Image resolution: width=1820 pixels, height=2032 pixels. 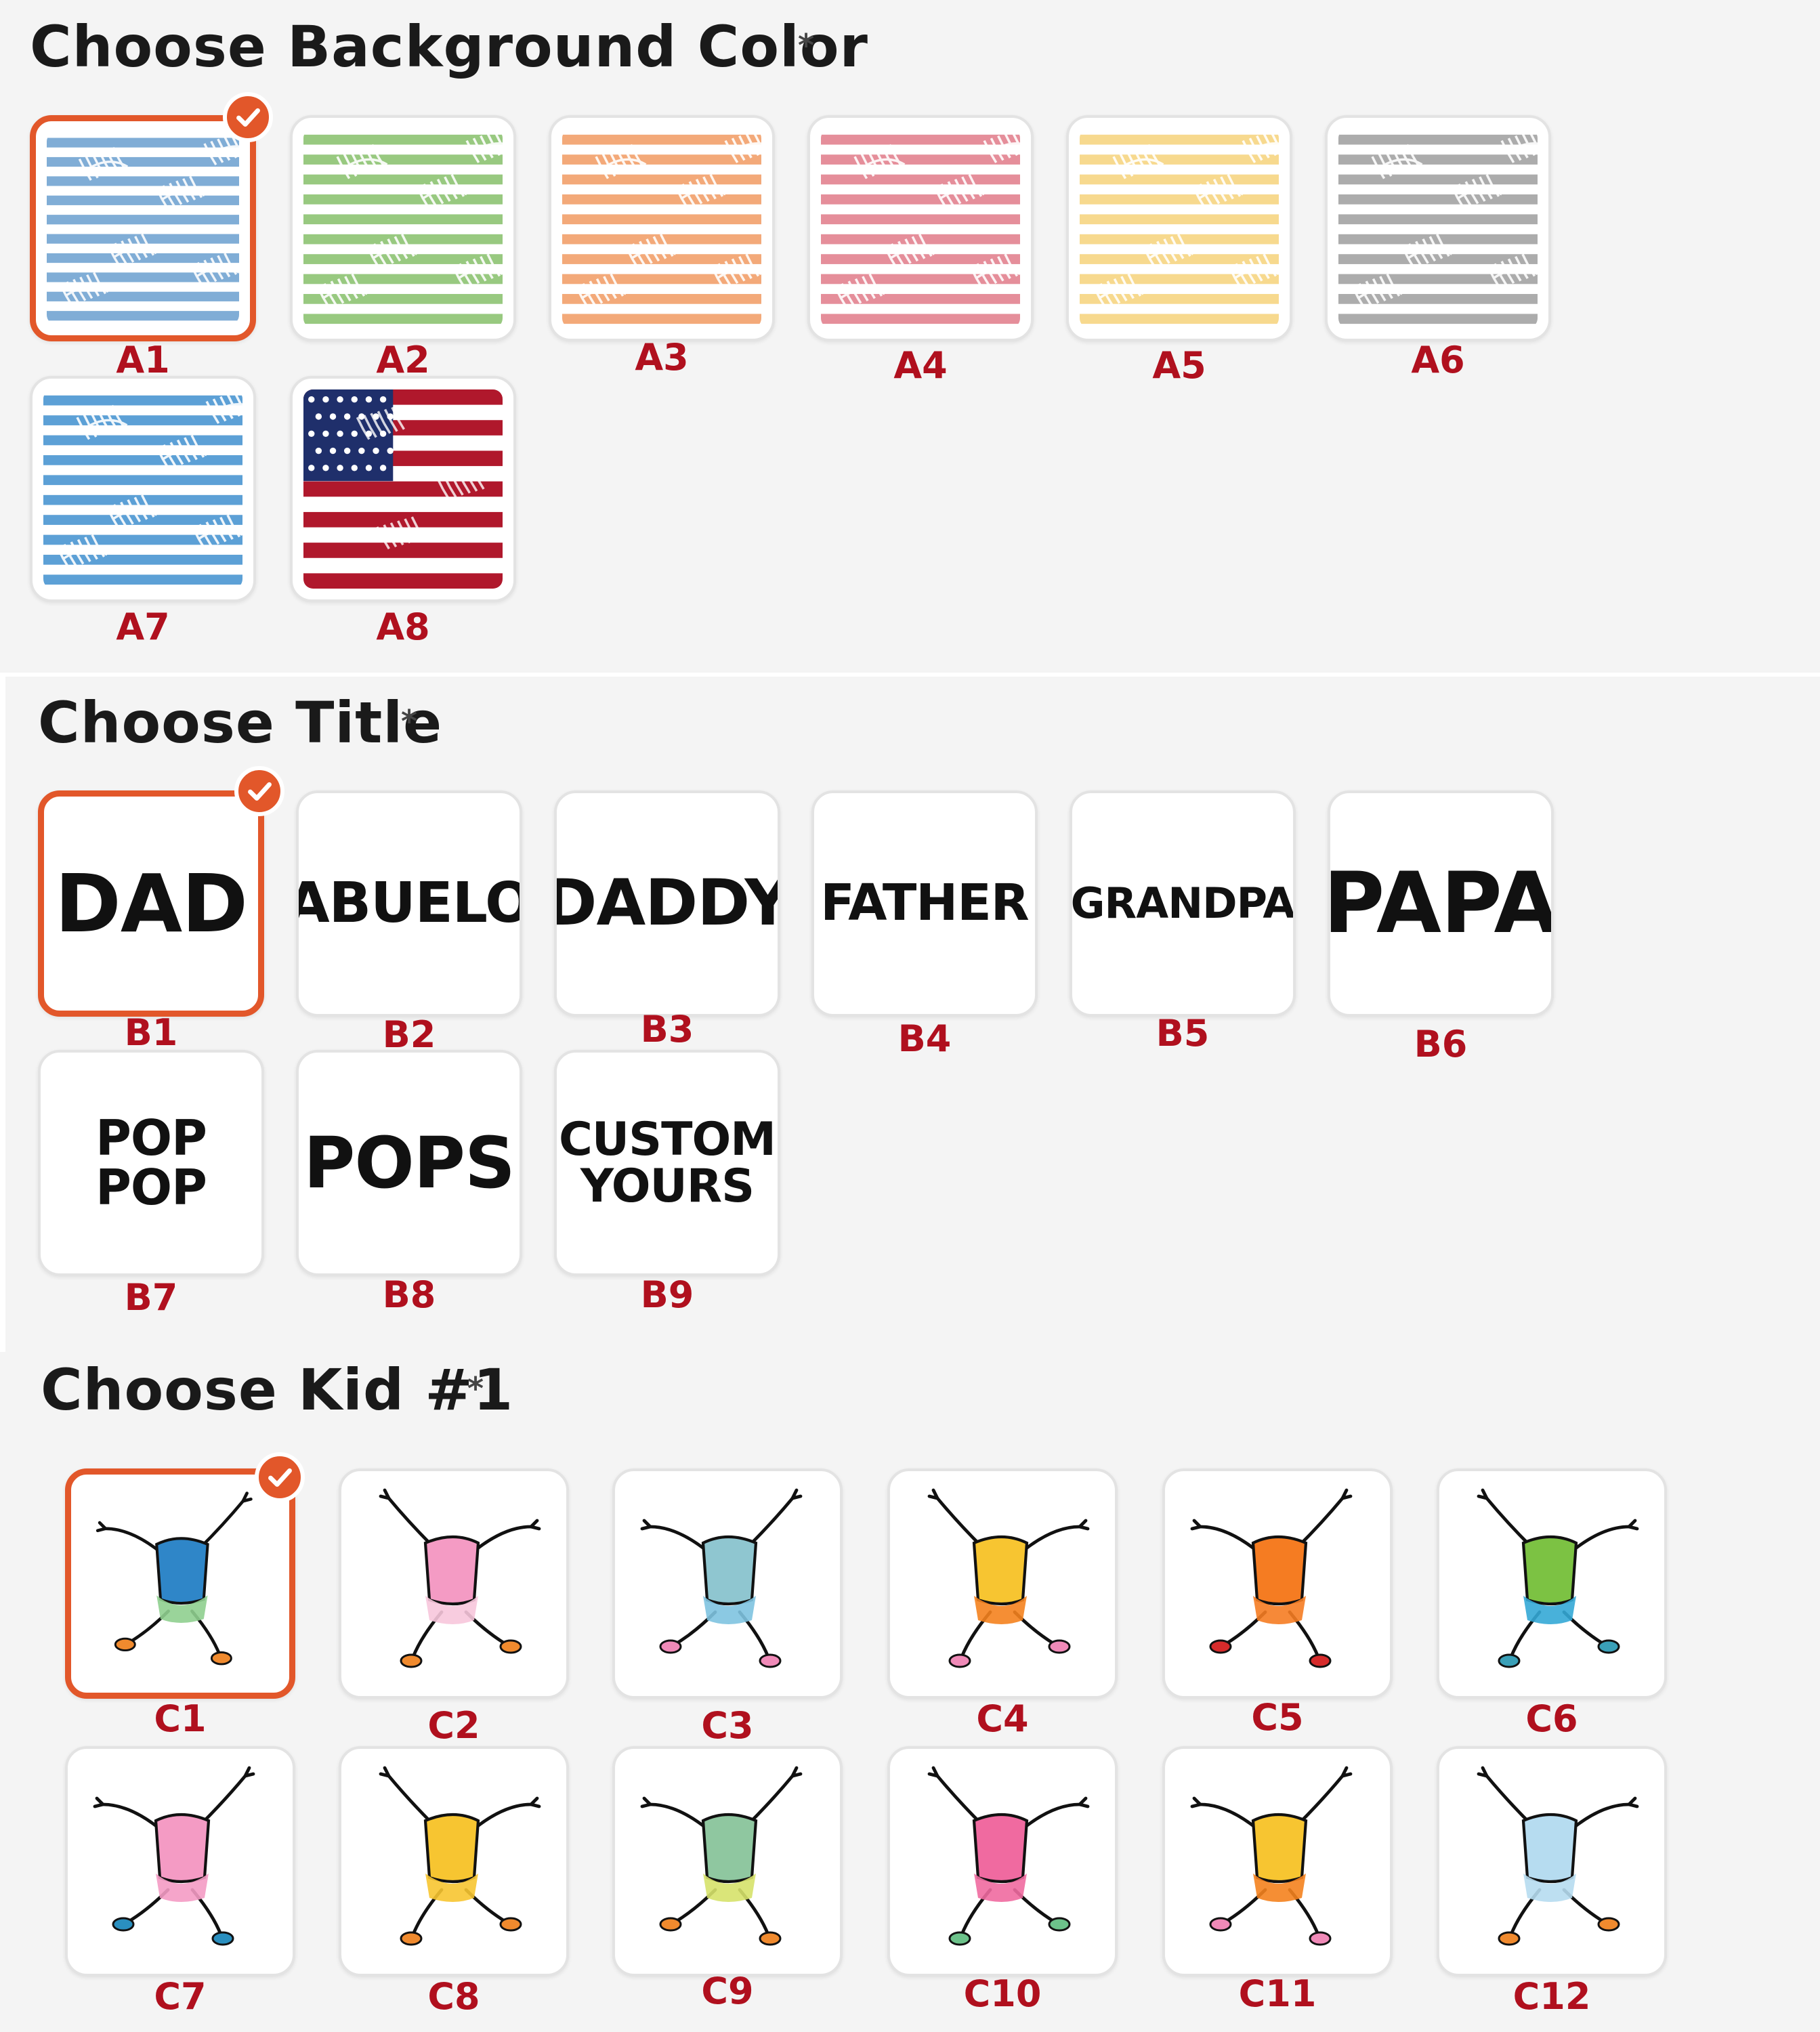 I want to click on title-option-code: B7, so click(x=151, y=1297).